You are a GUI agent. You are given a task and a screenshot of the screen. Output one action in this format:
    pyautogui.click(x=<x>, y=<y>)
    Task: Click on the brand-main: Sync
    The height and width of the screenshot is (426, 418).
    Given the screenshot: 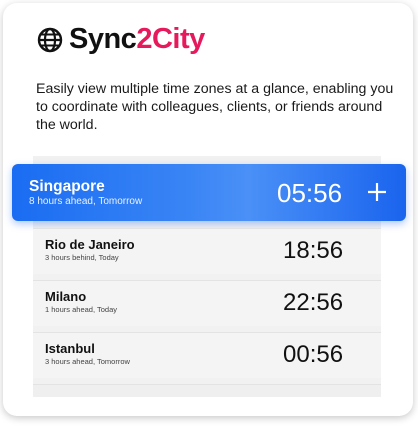 What is the action you would take?
    pyautogui.click(x=103, y=39)
    